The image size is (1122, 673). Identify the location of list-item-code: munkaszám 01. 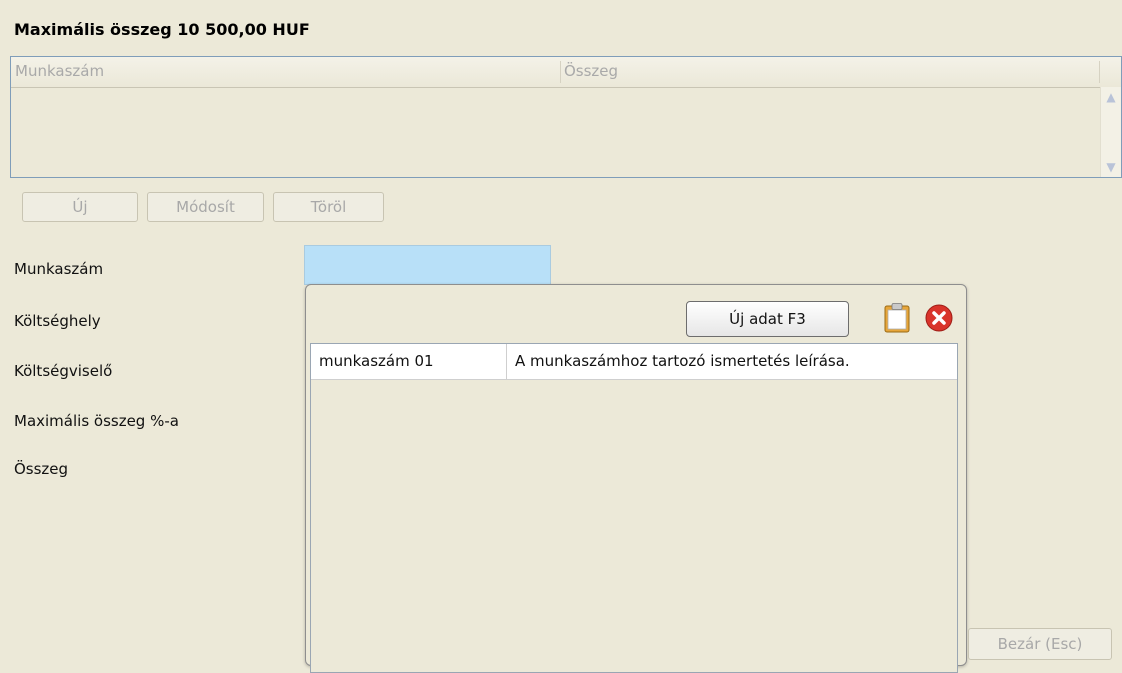
(376, 361).